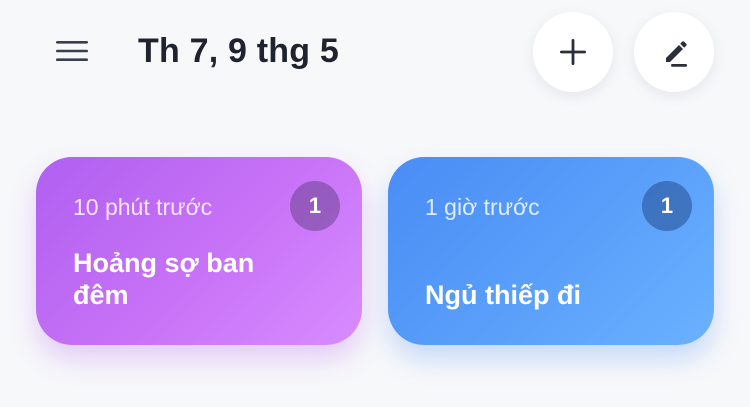 The image size is (750, 407). Describe the element at coordinates (143, 207) in the screenshot. I see `card-time-ago: 10 phút trước` at that location.